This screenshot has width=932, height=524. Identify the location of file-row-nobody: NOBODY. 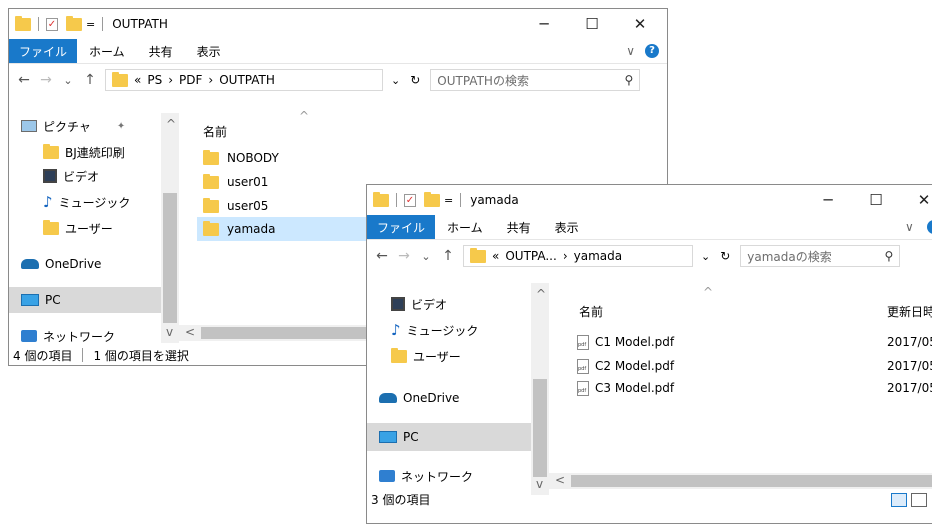
(287, 158).